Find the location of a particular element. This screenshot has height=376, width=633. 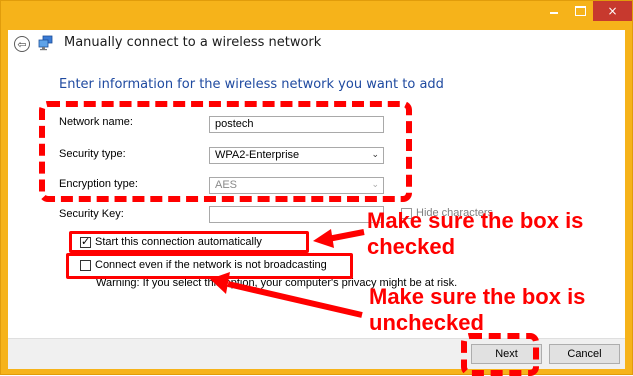

minimize-icon is located at coordinates (554, 13).